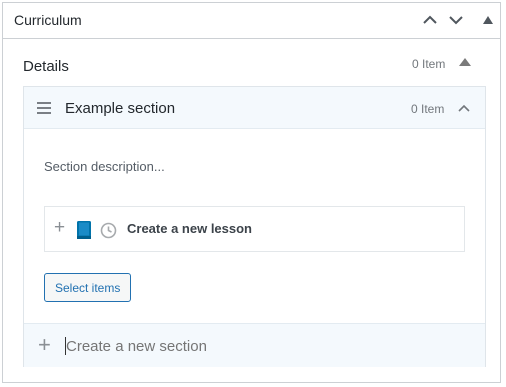 The width and height of the screenshot is (506, 387). I want to click on chevron-down-icon, so click(456, 20).